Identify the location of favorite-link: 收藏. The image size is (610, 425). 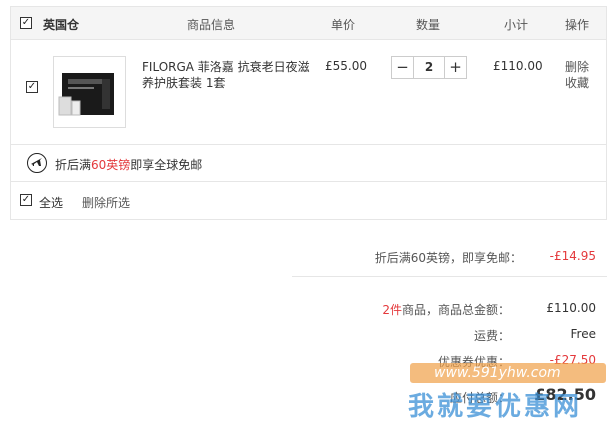
(577, 83).